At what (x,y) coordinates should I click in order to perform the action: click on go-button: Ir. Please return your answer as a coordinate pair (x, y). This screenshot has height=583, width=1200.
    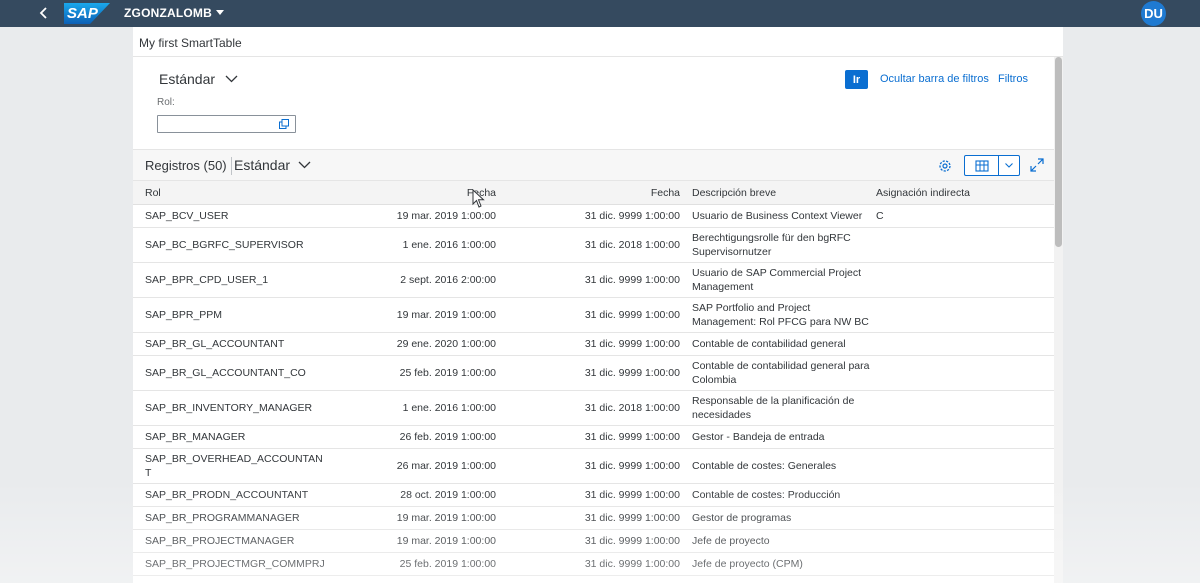
    Looking at the image, I should click on (856, 79).